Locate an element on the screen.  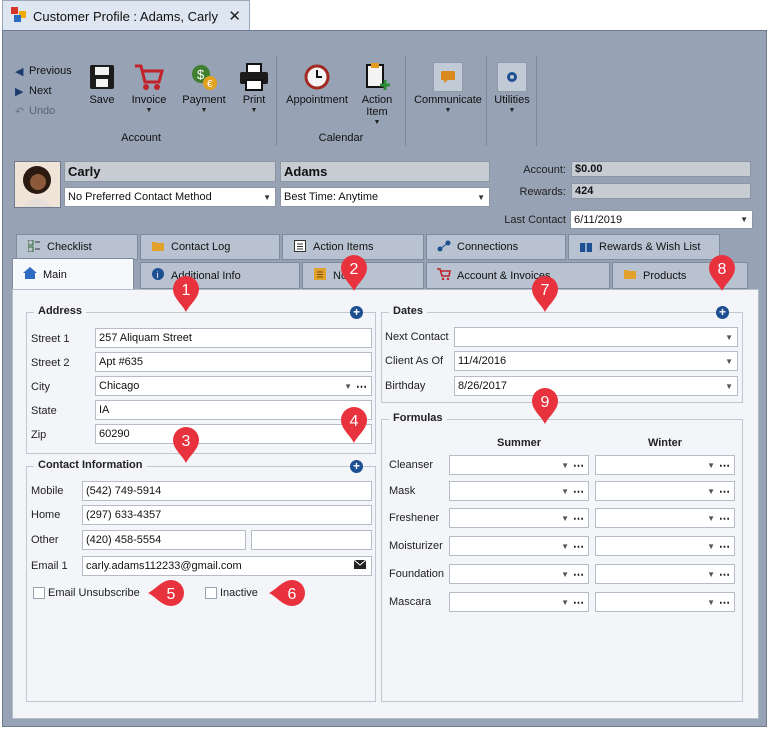
payment-button: $ € Payment ▼ is located at coordinates (204, 87).